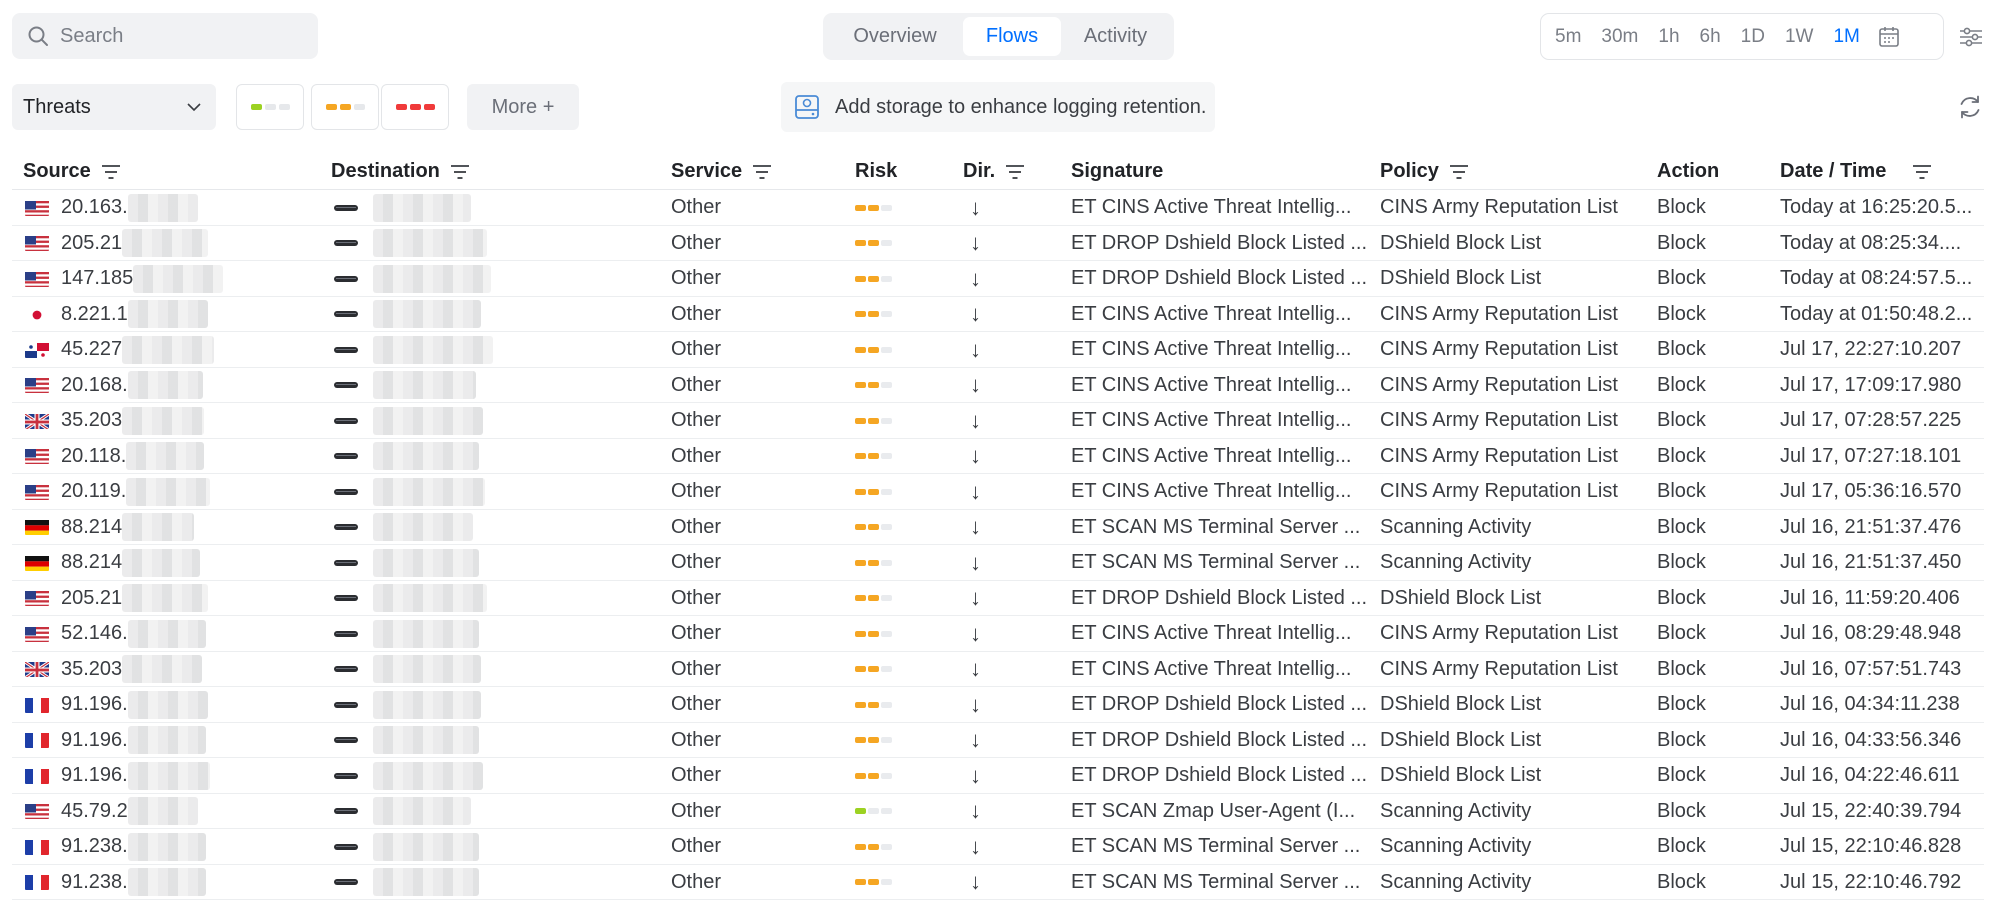 The height and width of the screenshot is (924, 2000). I want to click on range-30m: 30m, so click(1619, 37).